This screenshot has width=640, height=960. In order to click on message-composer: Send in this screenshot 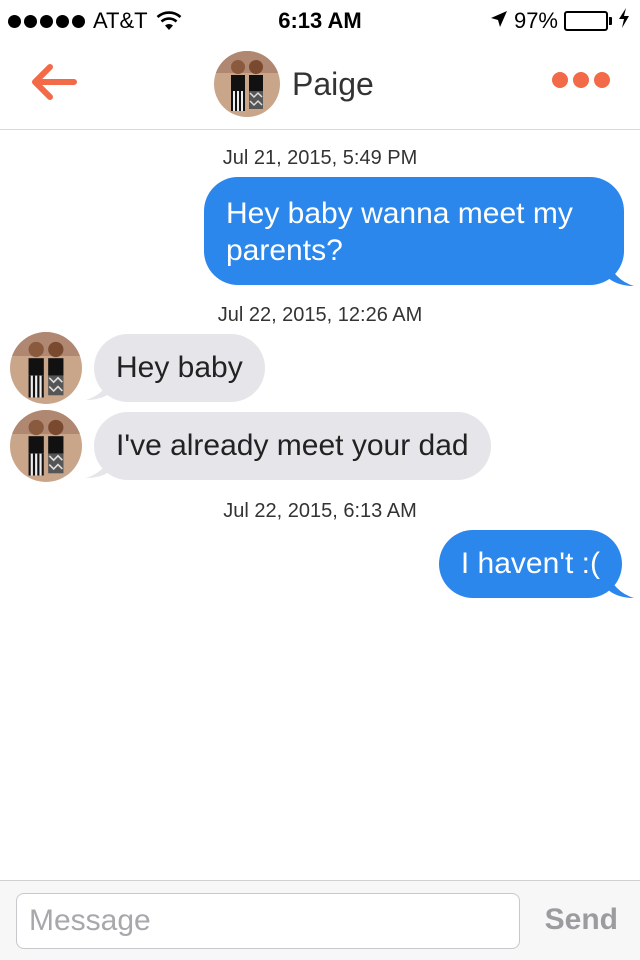, I will do `click(320, 920)`.